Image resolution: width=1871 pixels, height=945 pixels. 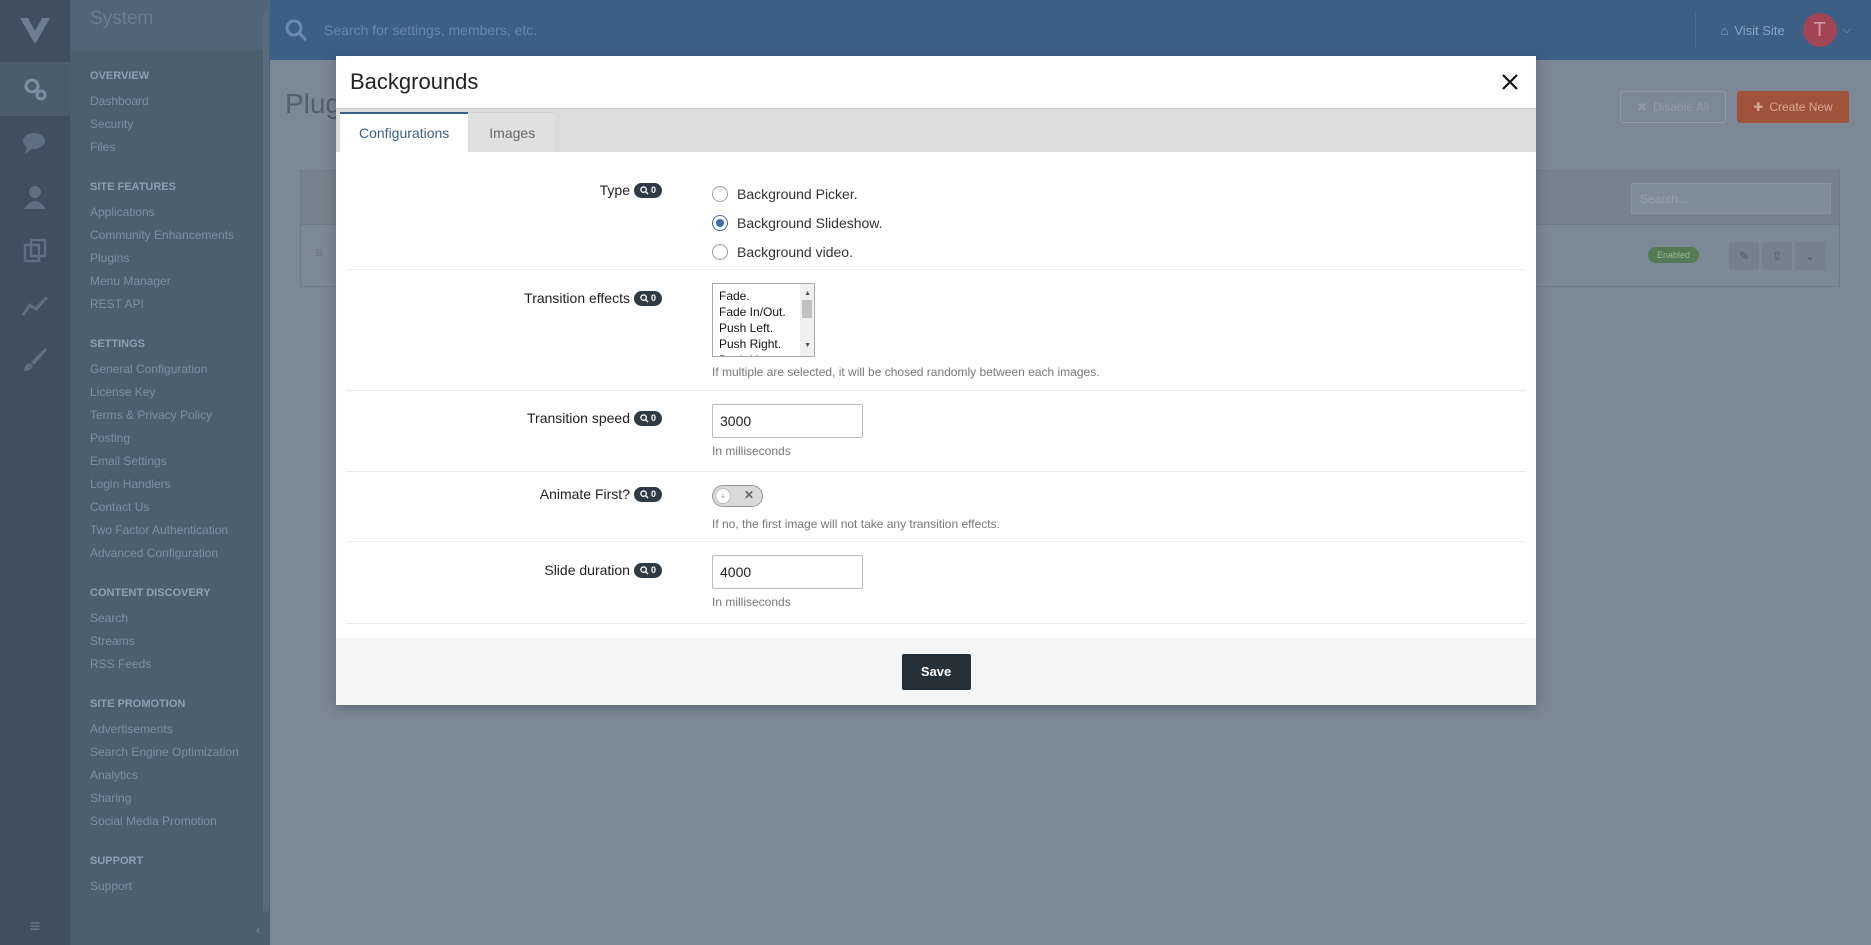 I want to click on sidebar-item: Advanced Configuration, so click(x=170, y=553).